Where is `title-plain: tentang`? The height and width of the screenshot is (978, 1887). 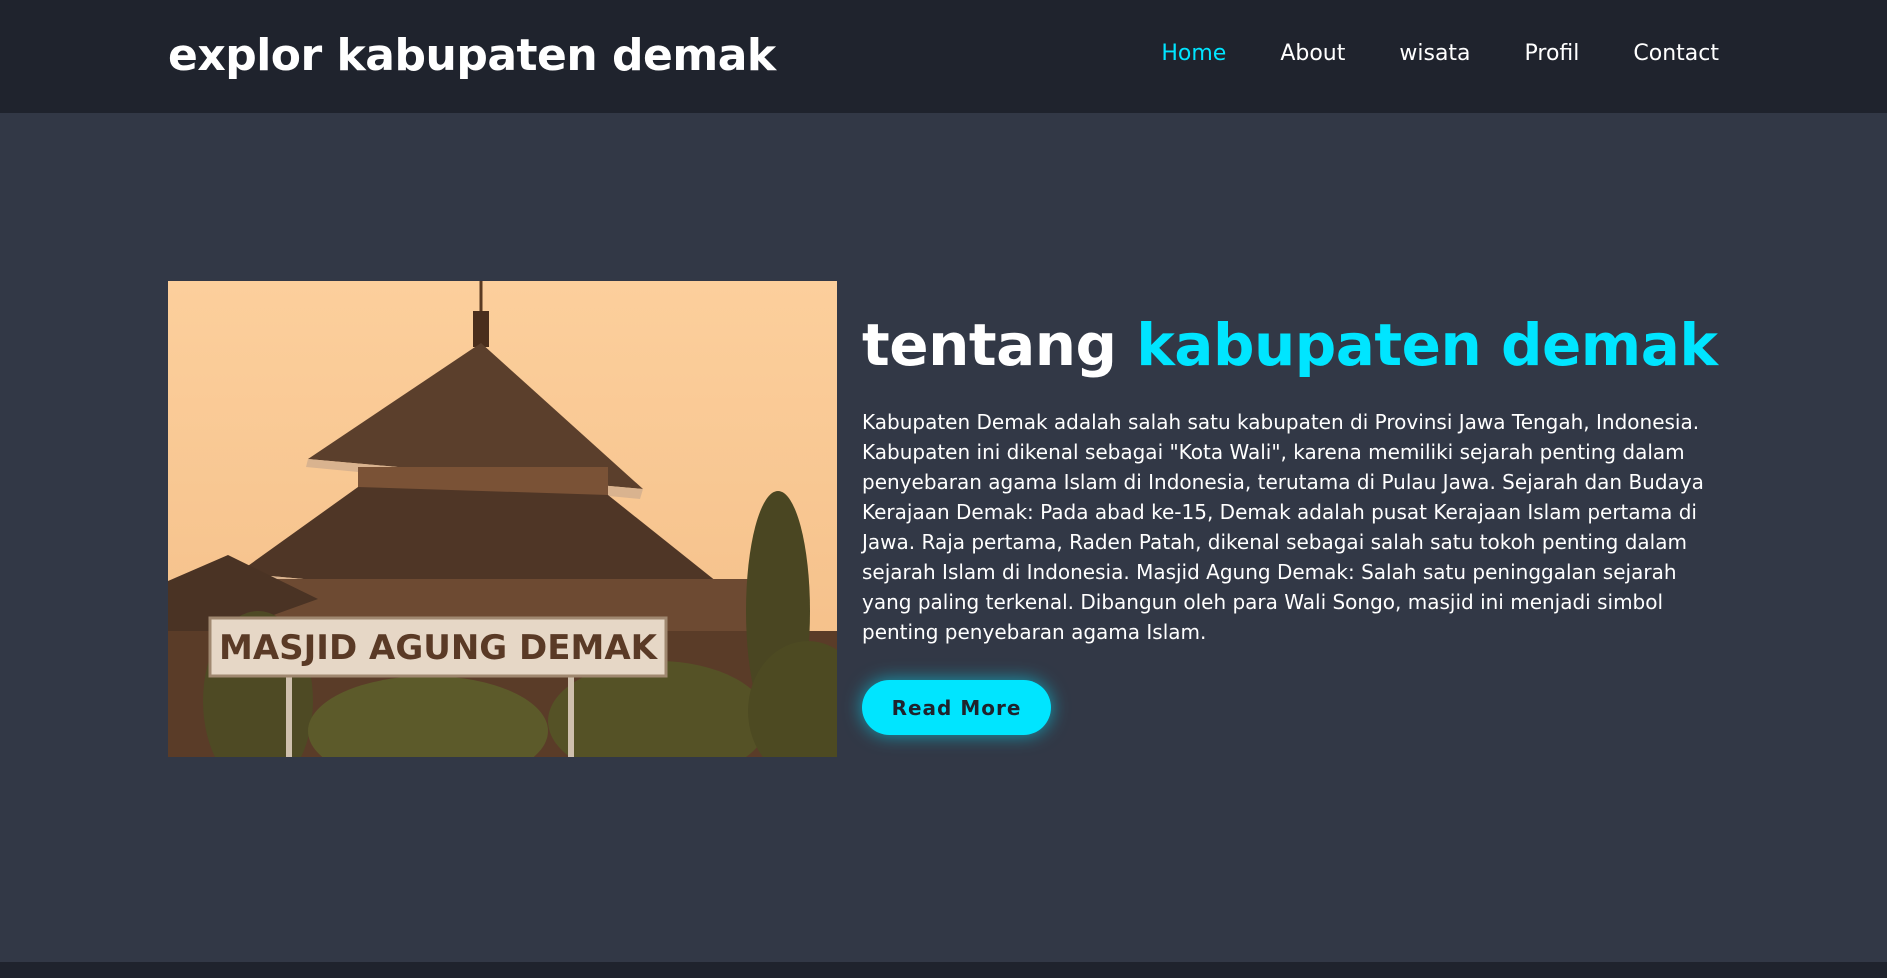
title-plain: tentang is located at coordinates (989, 345).